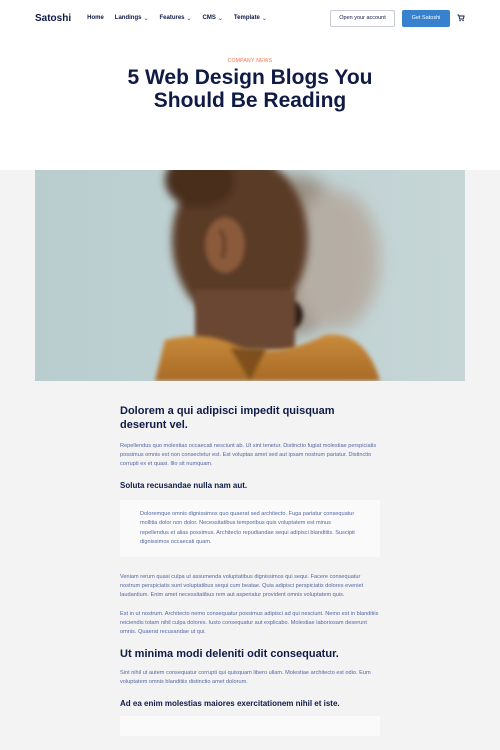 Image resolution: width=500 pixels, height=750 pixels. I want to click on nav-cms-label: CMS, so click(209, 18).